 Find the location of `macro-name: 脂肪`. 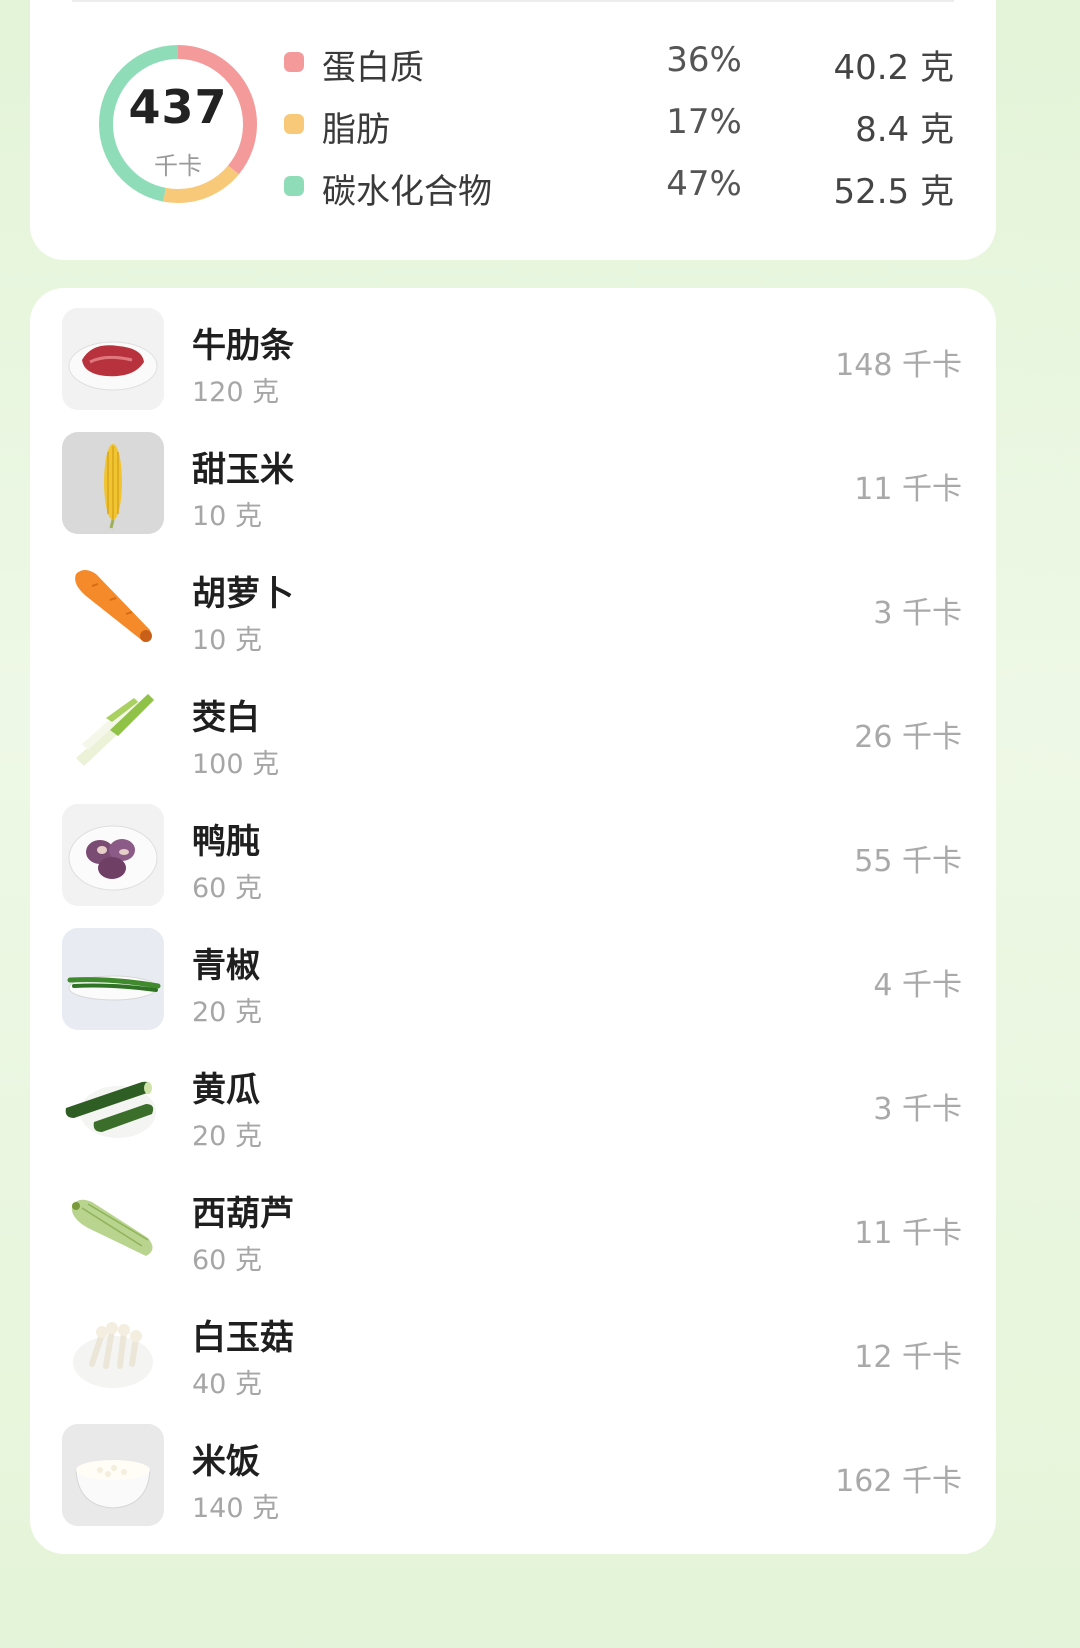

macro-name: 脂肪 is located at coordinates (356, 130).